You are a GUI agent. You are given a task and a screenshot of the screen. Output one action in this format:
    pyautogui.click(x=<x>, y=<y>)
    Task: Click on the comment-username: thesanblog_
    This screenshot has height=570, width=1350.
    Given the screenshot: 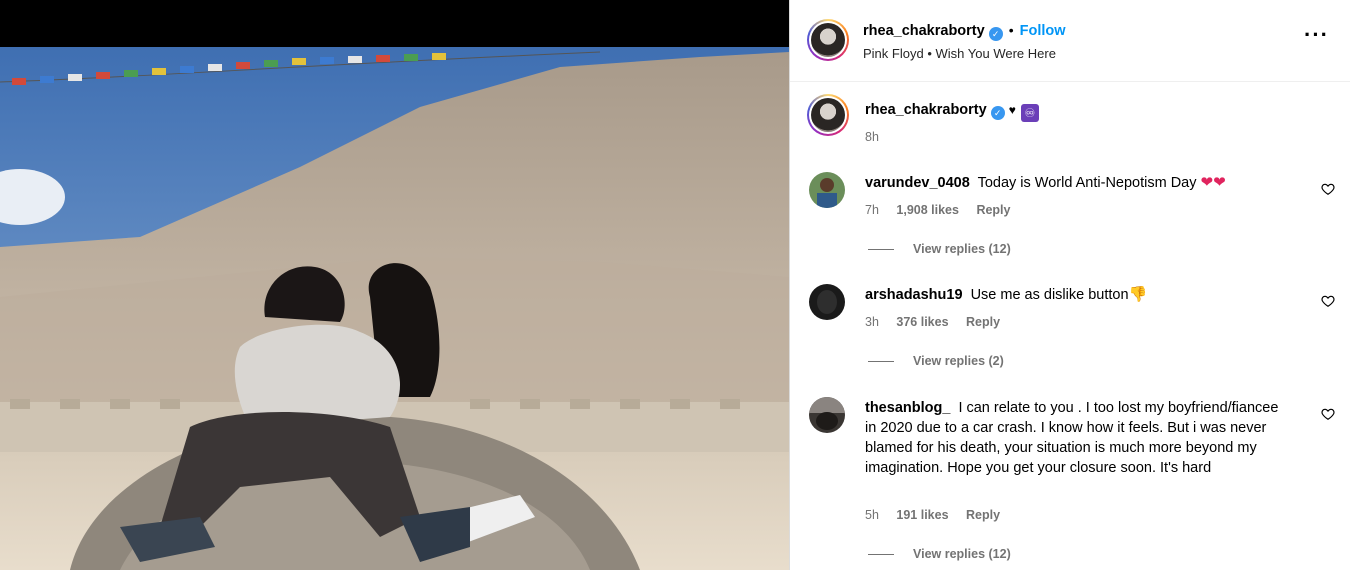 What is the action you would take?
    pyautogui.click(x=907, y=408)
    